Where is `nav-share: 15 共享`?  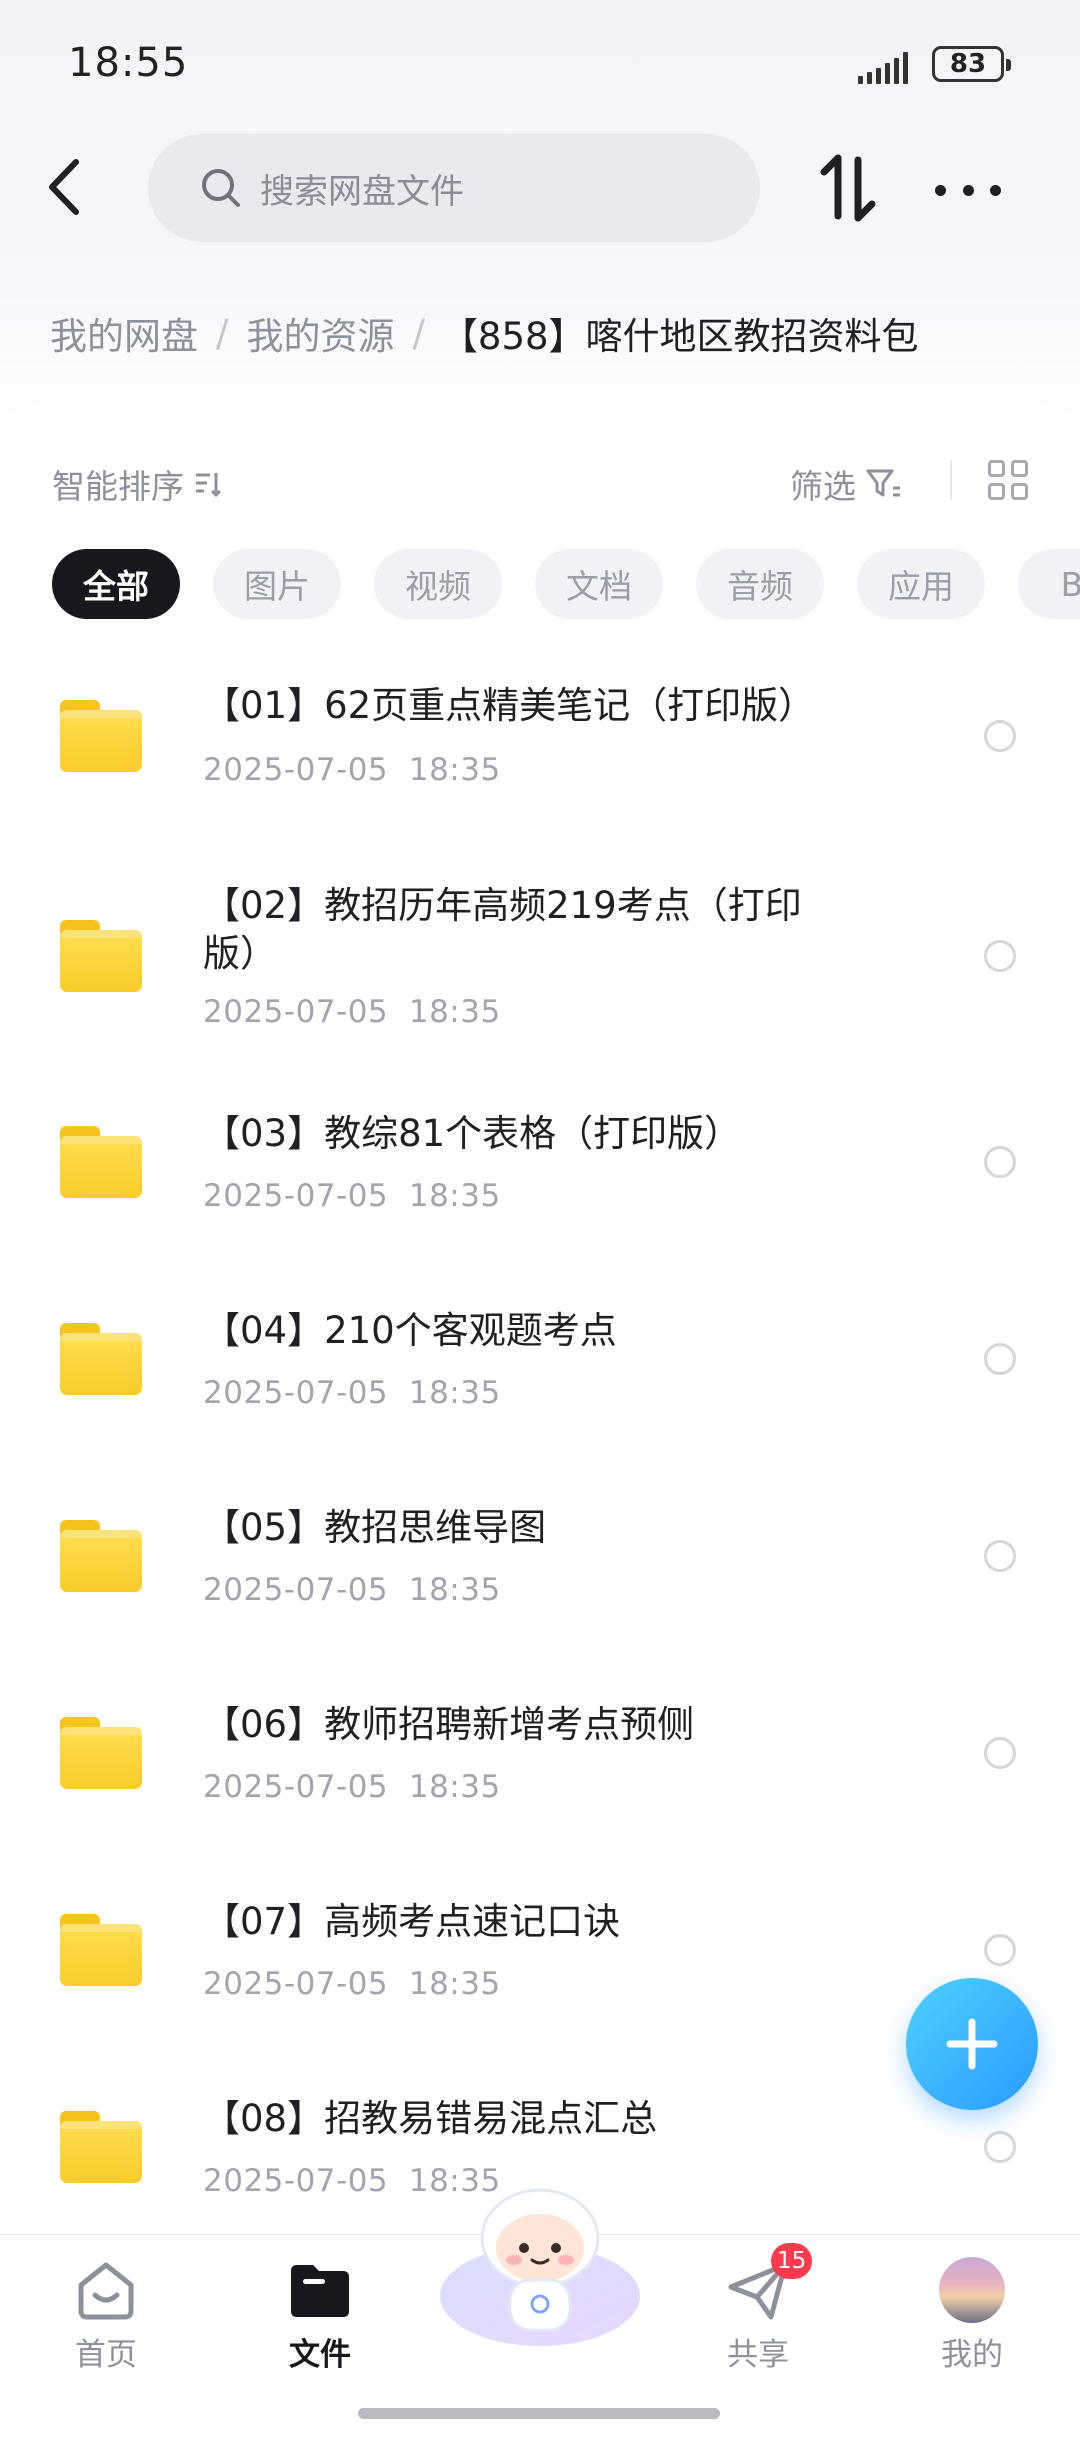 nav-share: 15 共享 is located at coordinates (758, 2308).